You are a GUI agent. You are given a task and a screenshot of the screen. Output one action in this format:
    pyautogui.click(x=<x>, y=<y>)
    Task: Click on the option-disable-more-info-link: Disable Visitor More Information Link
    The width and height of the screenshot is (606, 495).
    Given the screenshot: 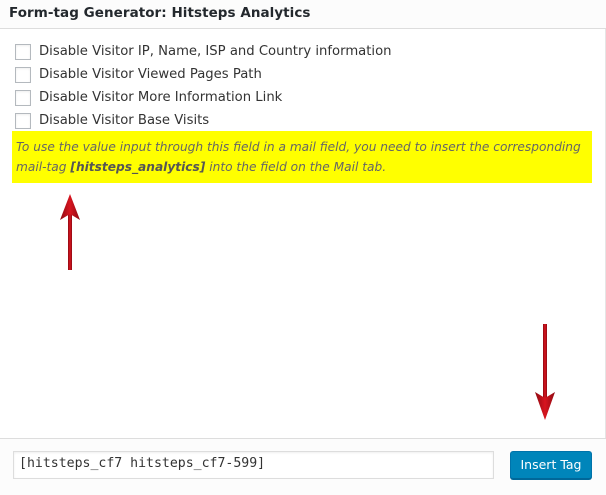 What is the action you would take?
    pyautogui.click(x=203, y=97)
    